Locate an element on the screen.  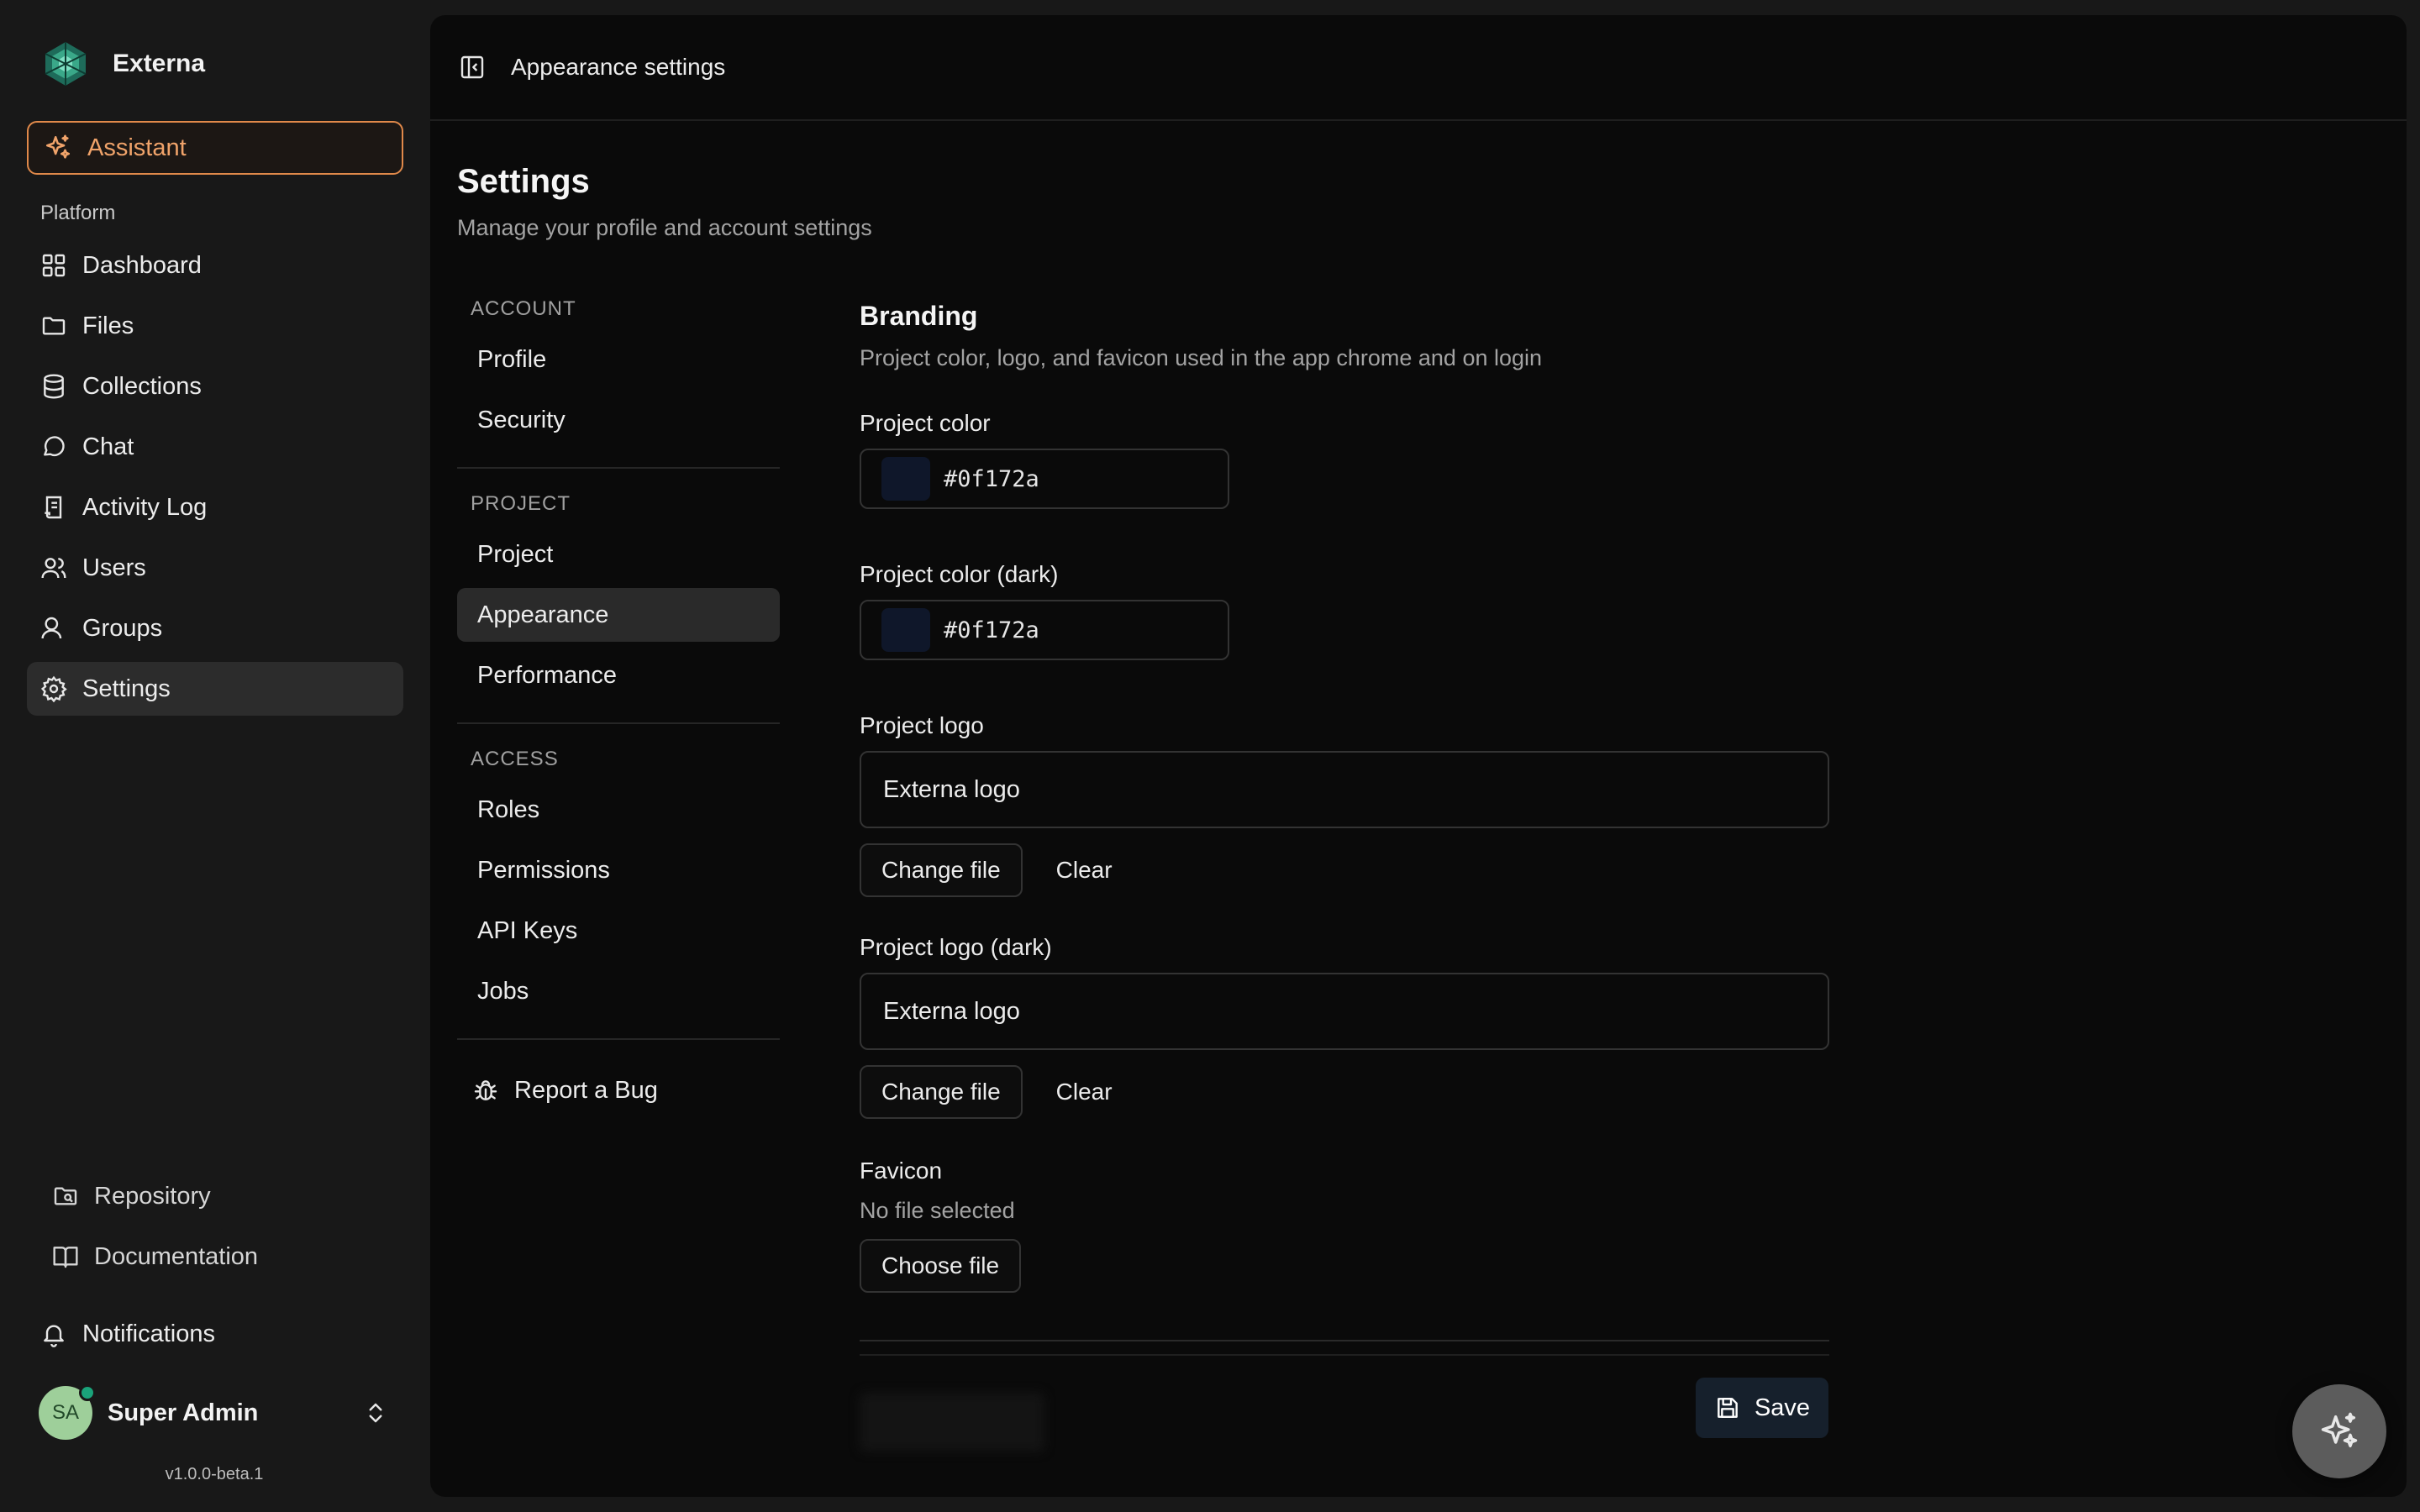
report-bug-label: Report a Bug is located at coordinates (586, 1090).